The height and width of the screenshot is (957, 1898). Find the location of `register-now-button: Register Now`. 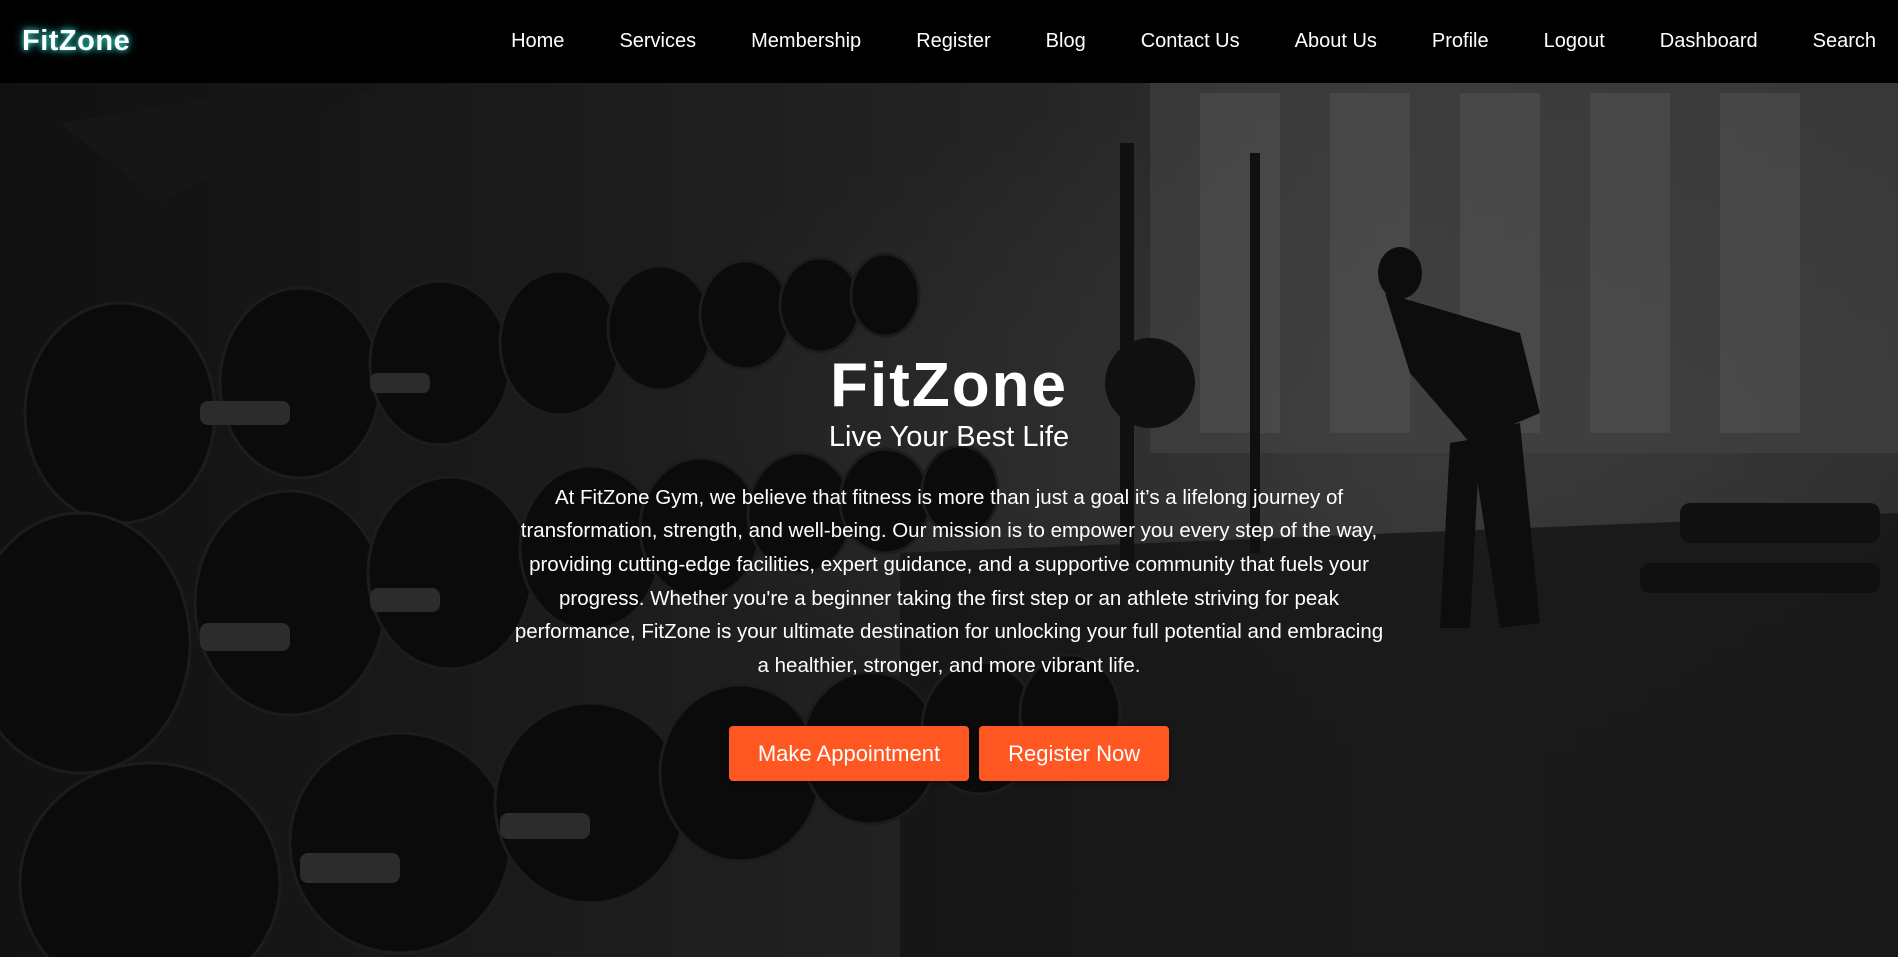

register-now-button: Register Now is located at coordinates (1074, 754).